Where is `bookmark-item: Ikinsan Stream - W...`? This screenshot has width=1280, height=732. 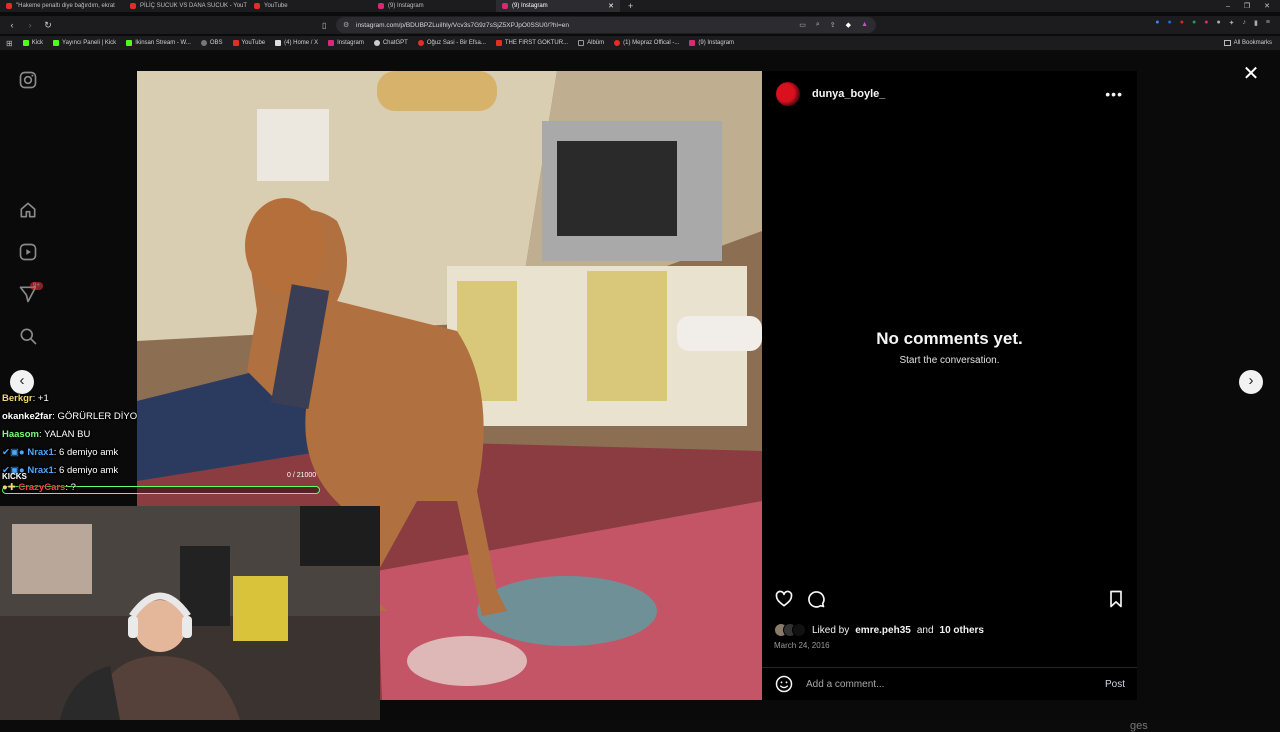
bookmark-item: Ikinsan Stream - W... is located at coordinates (158, 43).